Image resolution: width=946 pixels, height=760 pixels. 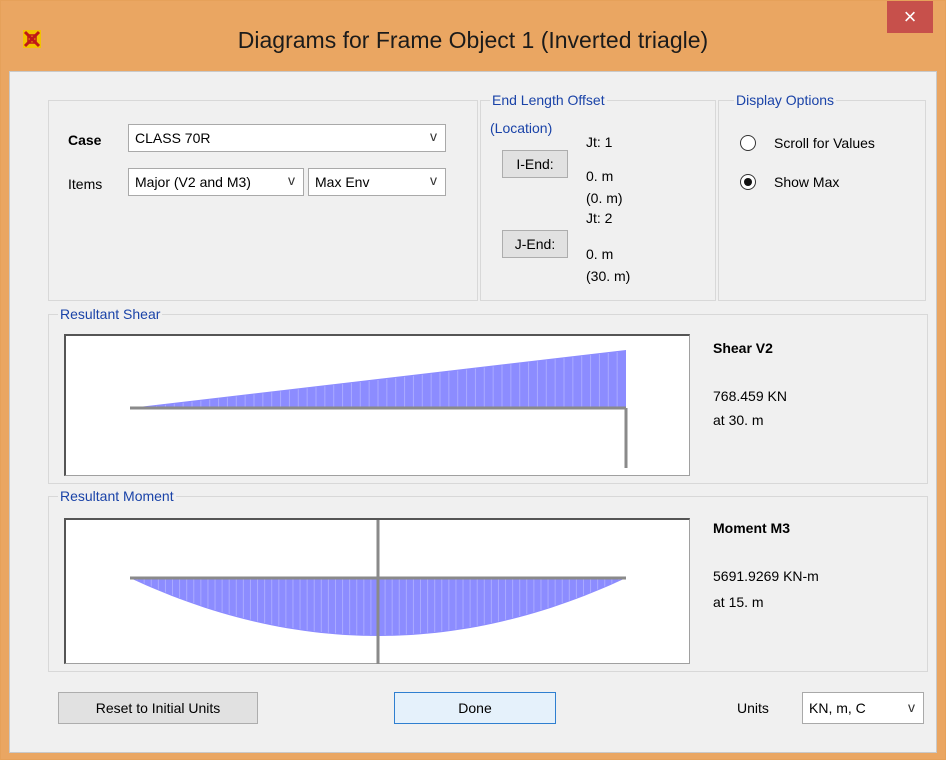 I want to click on items-select: Major (V2 and M3) v, so click(x=216, y=182).